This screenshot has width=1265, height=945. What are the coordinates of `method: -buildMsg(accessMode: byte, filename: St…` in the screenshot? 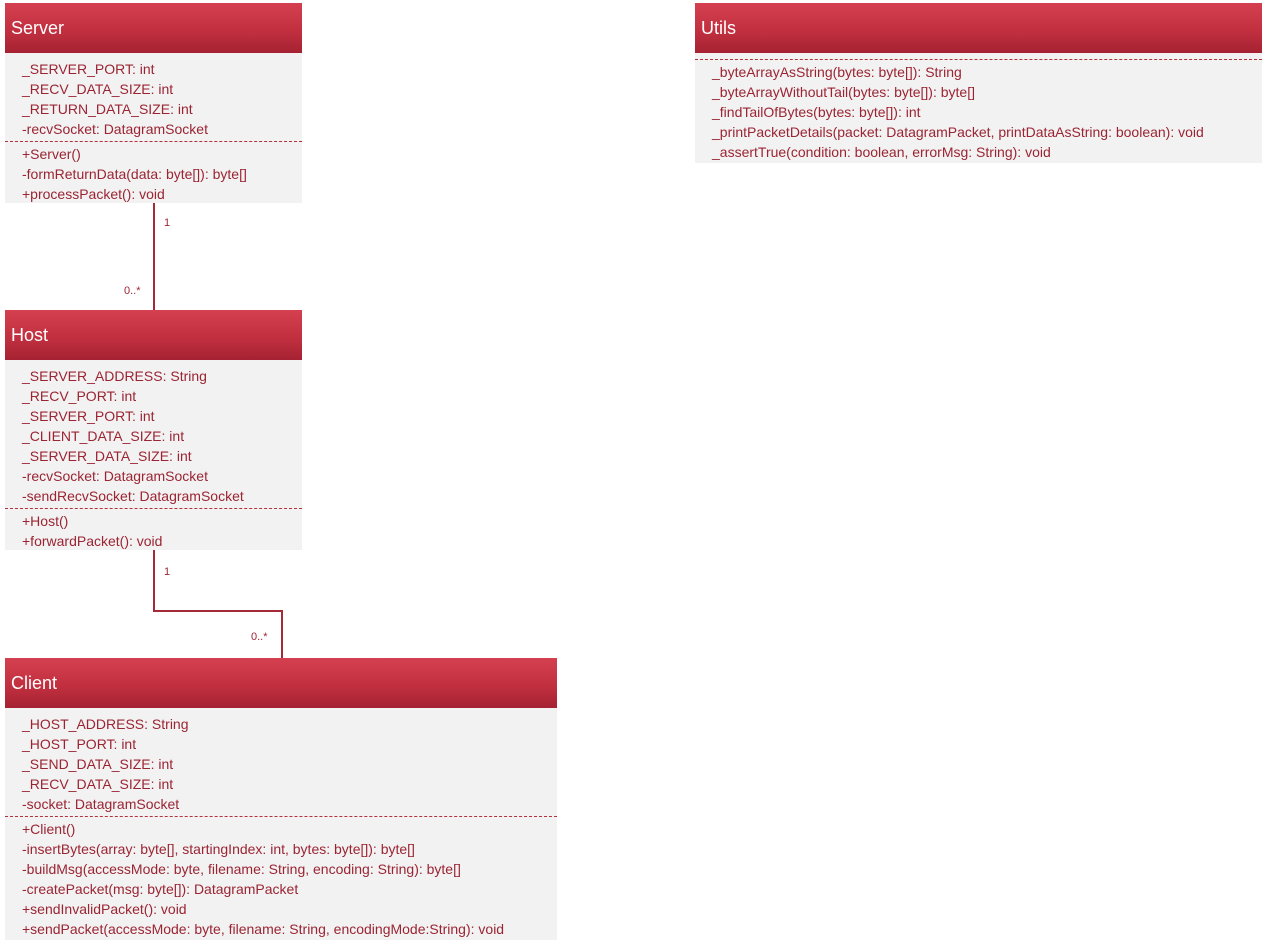 It's located at (241, 869).